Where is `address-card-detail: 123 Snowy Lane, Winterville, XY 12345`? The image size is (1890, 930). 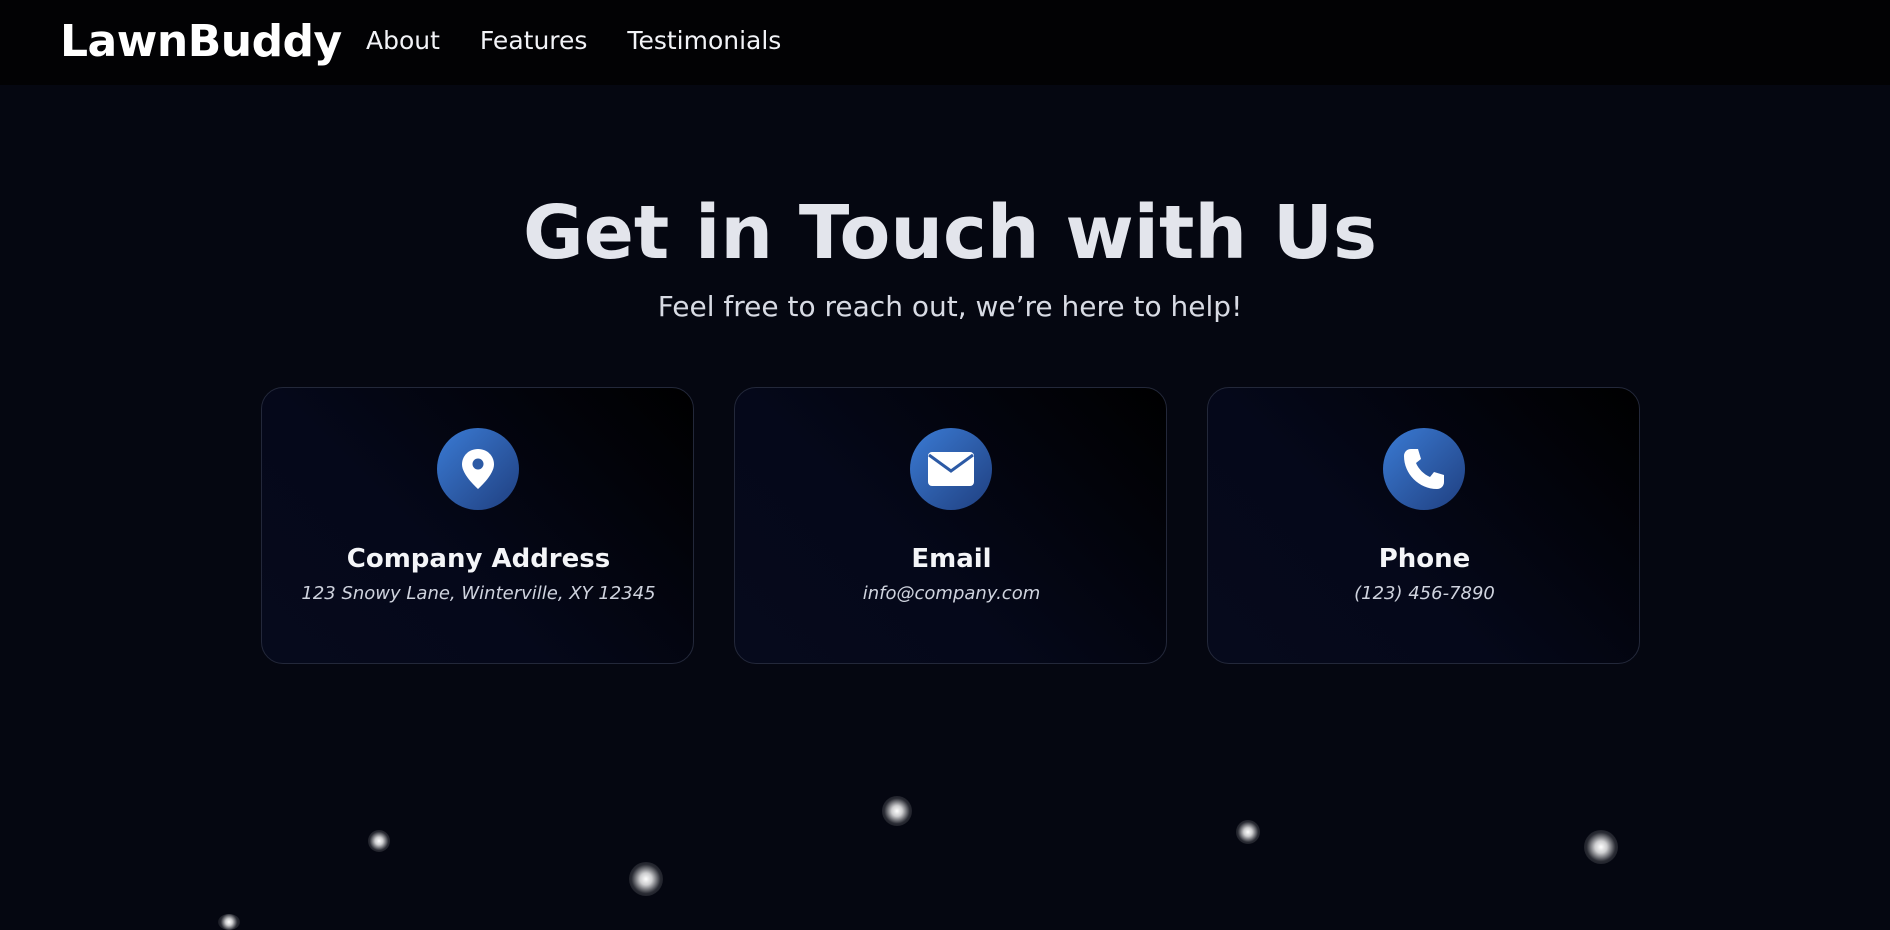 address-card-detail: 123 Snowy Lane, Winterville, XY 12345 is located at coordinates (478, 593).